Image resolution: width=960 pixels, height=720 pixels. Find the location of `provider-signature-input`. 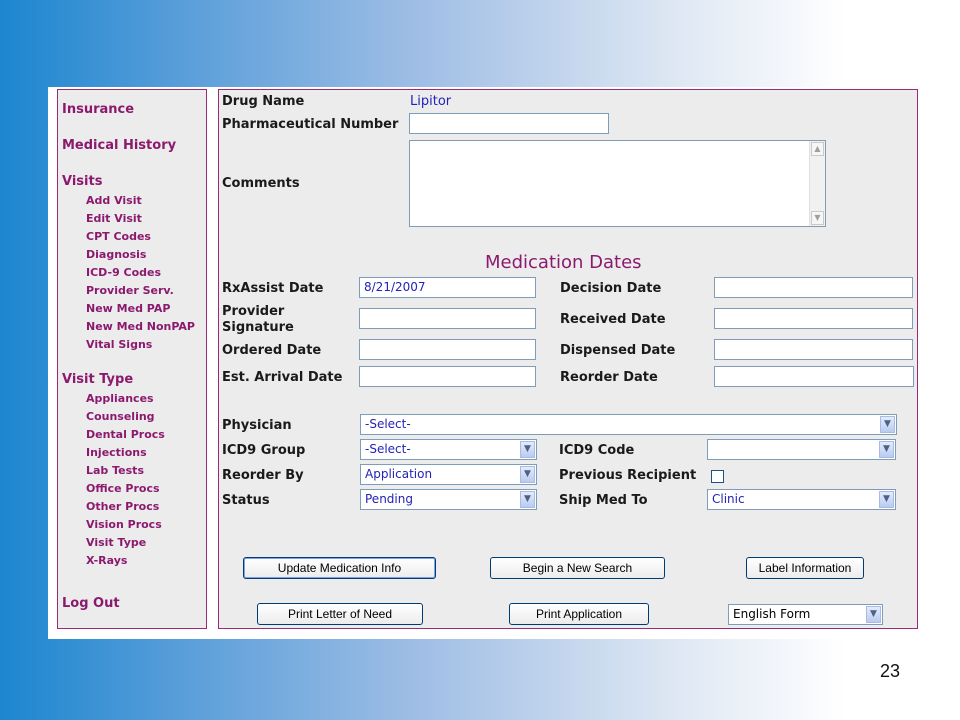

provider-signature-input is located at coordinates (447, 318).